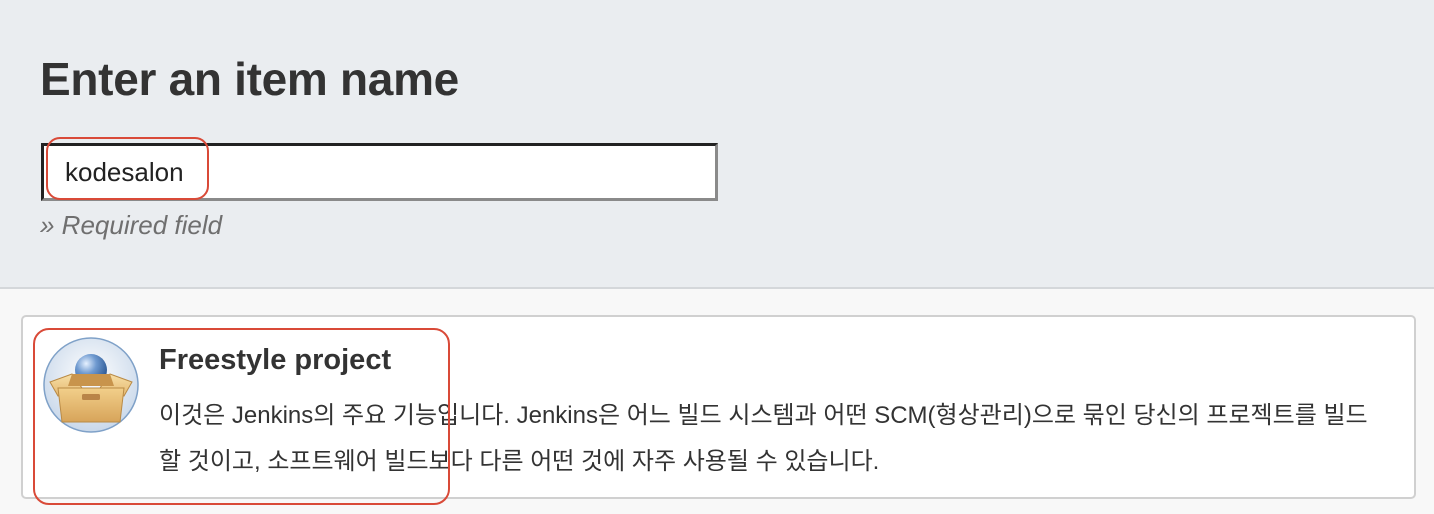 The width and height of the screenshot is (1434, 514). Describe the element at coordinates (91, 385) in the screenshot. I see `freestyle-project-icon` at that location.